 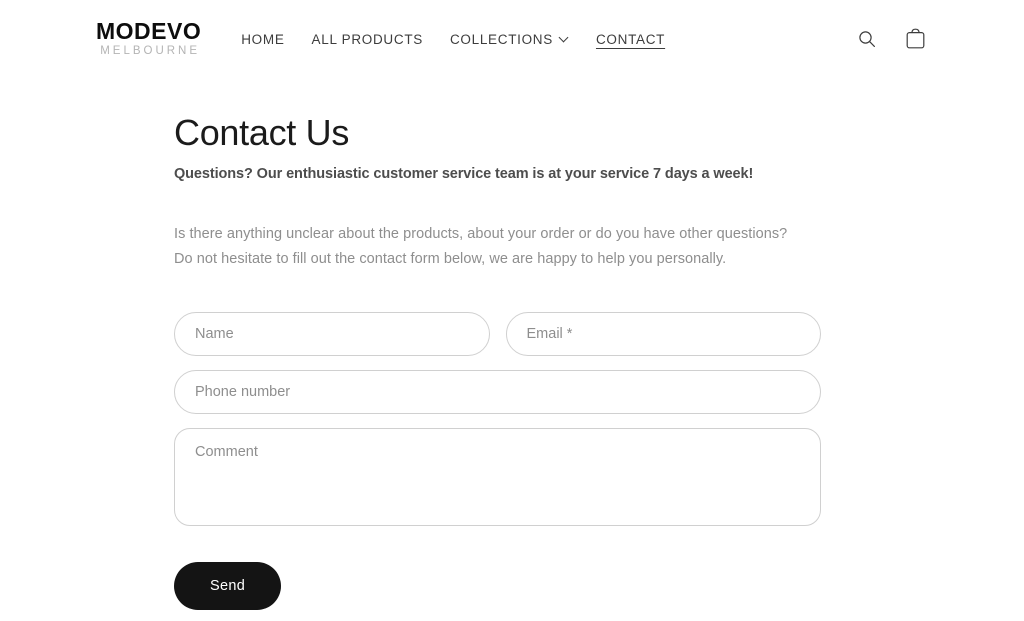 I want to click on search-button, so click(x=867, y=39).